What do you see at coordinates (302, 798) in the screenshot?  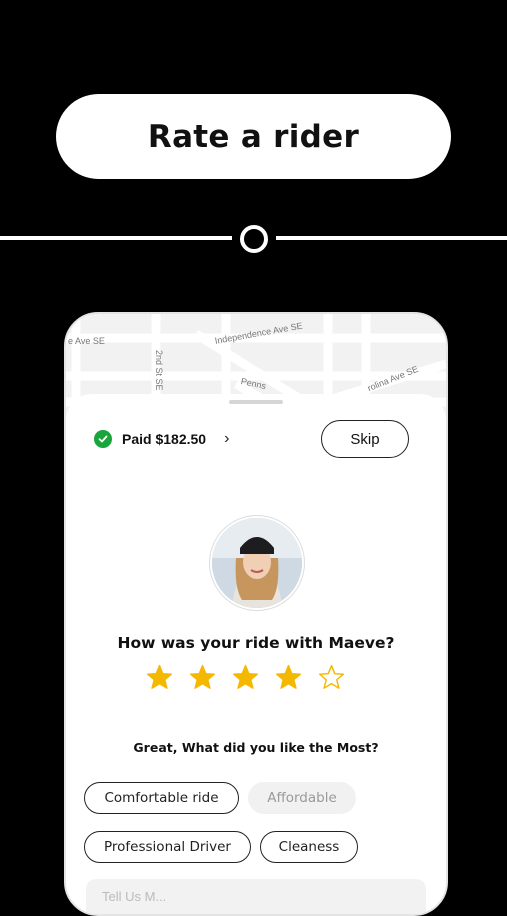 I see `chip-affordable: Affordable` at bounding box center [302, 798].